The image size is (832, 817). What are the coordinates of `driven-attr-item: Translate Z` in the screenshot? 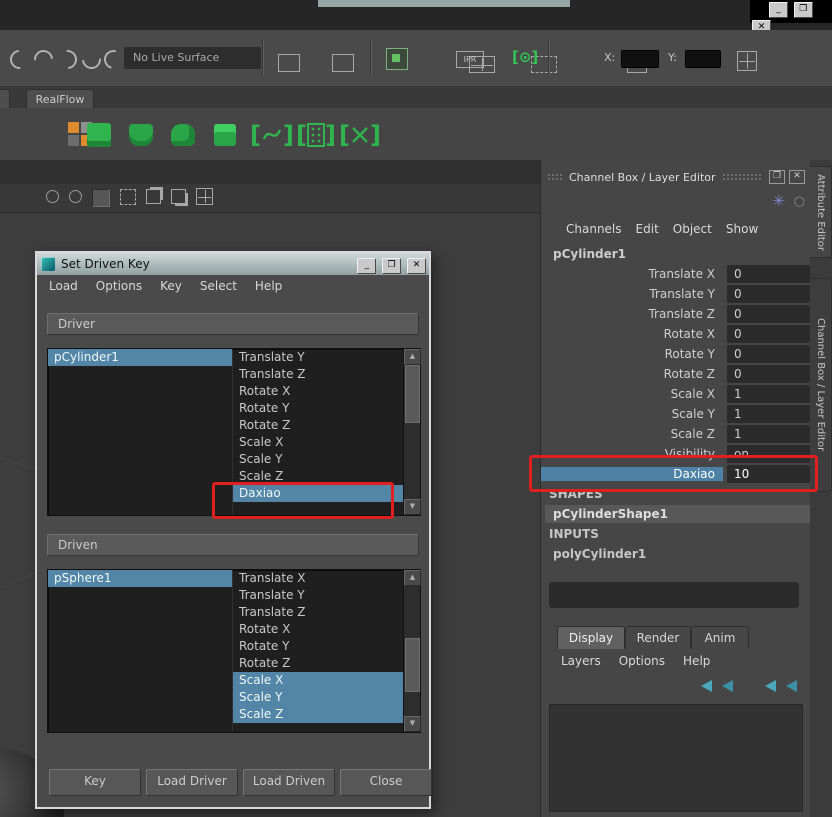 It's located at (318, 612).